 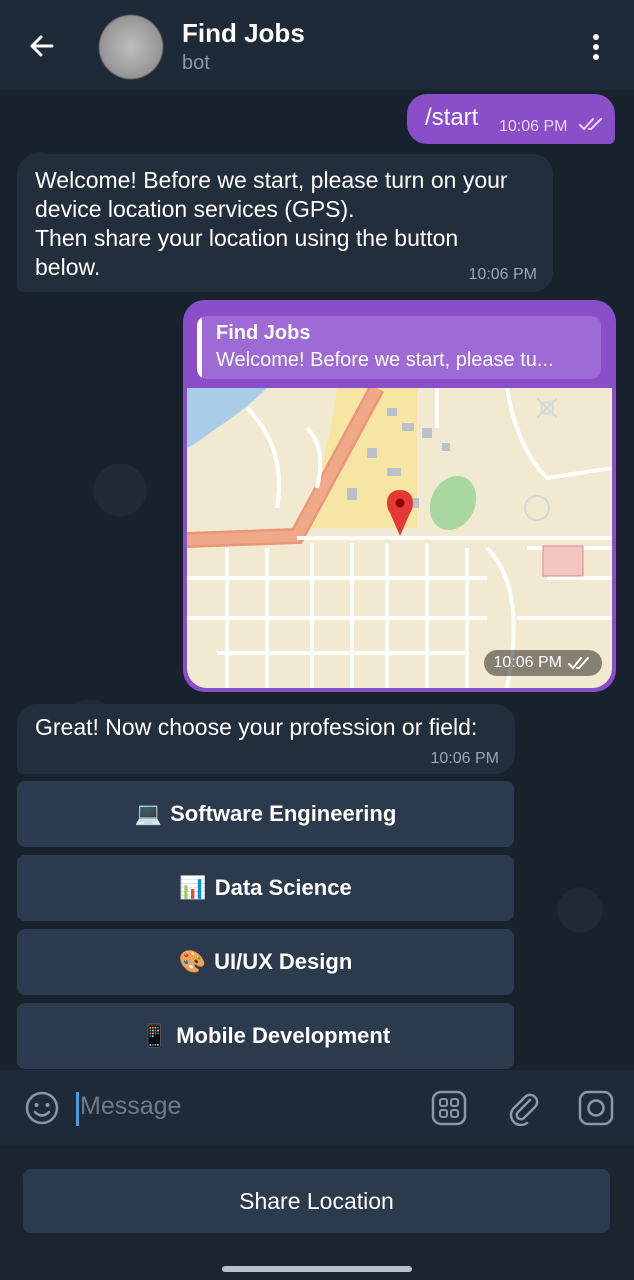 What do you see at coordinates (130, 1106) in the screenshot?
I see `message-input: Message` at bounding box center [130, 1106].